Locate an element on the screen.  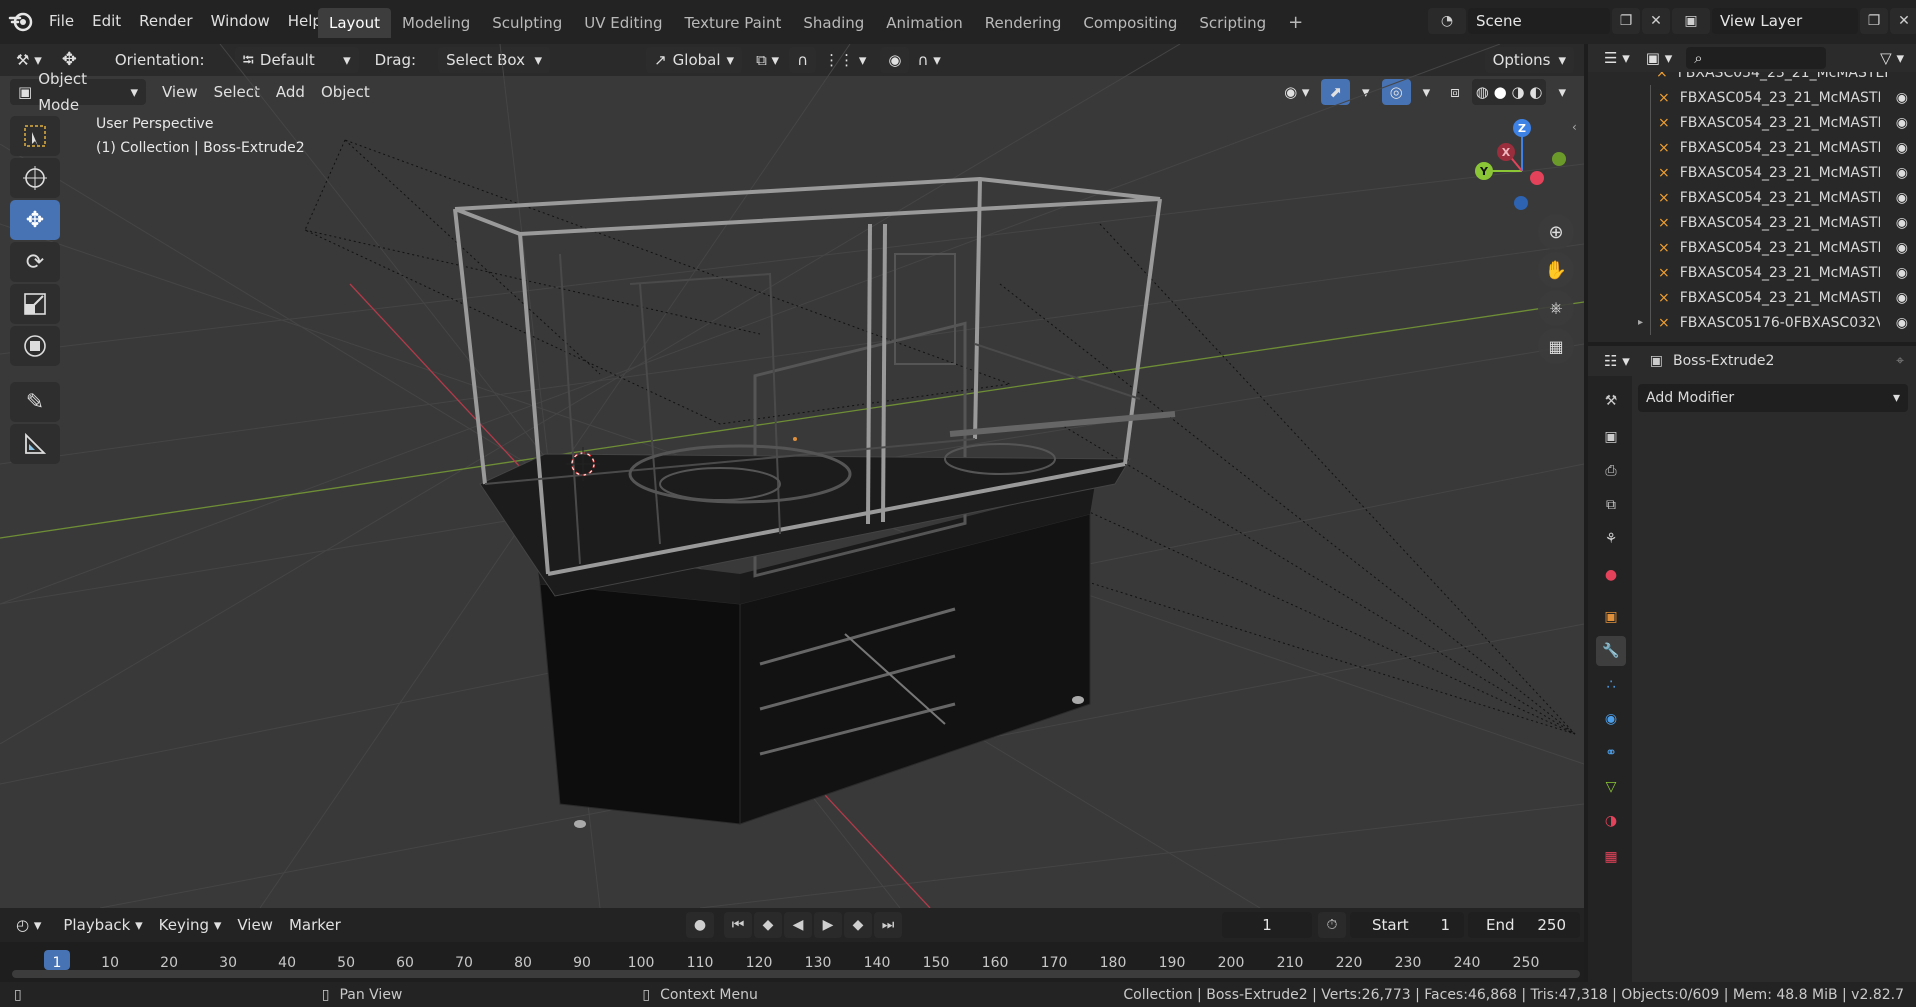
end-frame-field: End 250 is located at coordinates (1524, 925).